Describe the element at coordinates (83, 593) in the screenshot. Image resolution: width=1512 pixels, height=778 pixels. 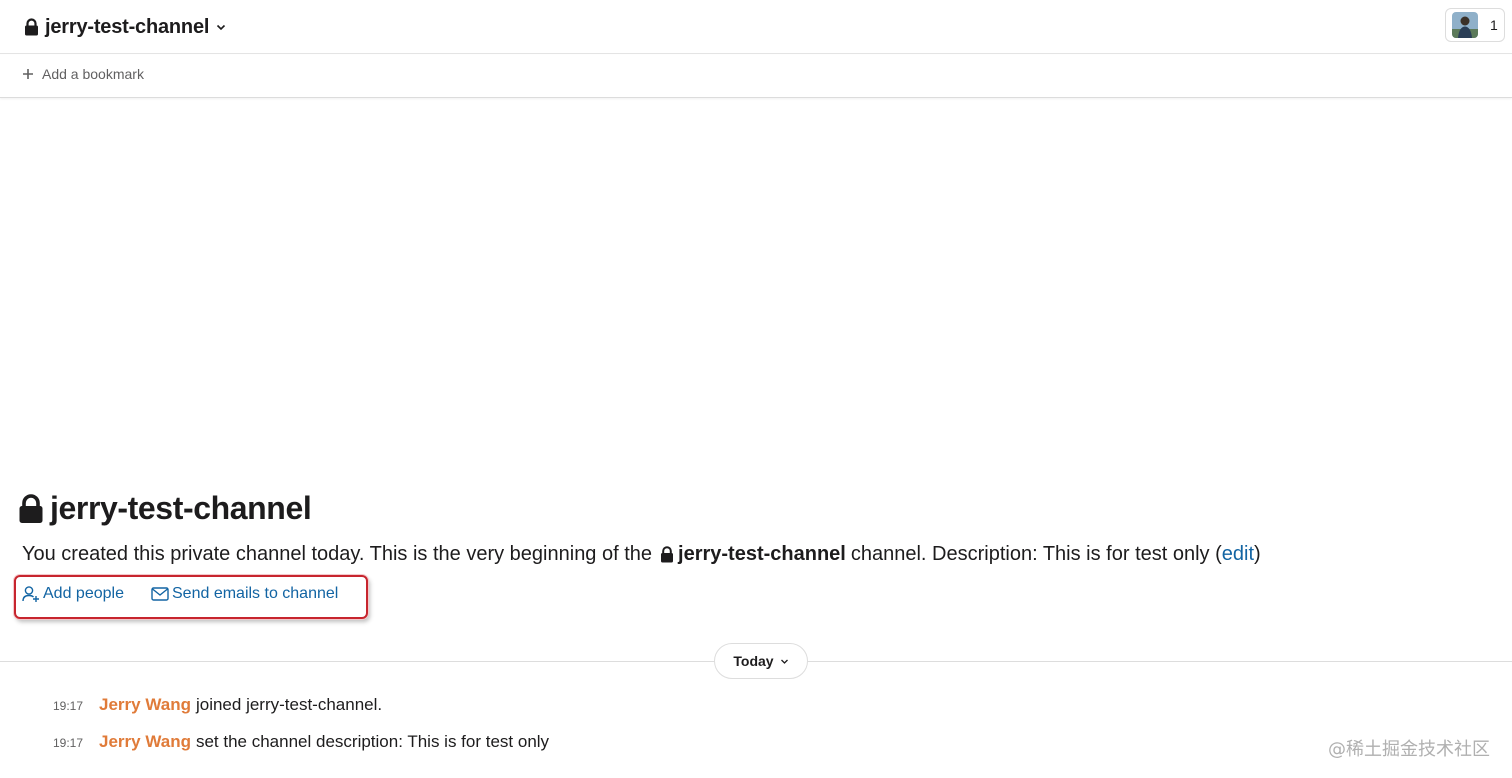
I see `add-people-label: Add people` at that location.